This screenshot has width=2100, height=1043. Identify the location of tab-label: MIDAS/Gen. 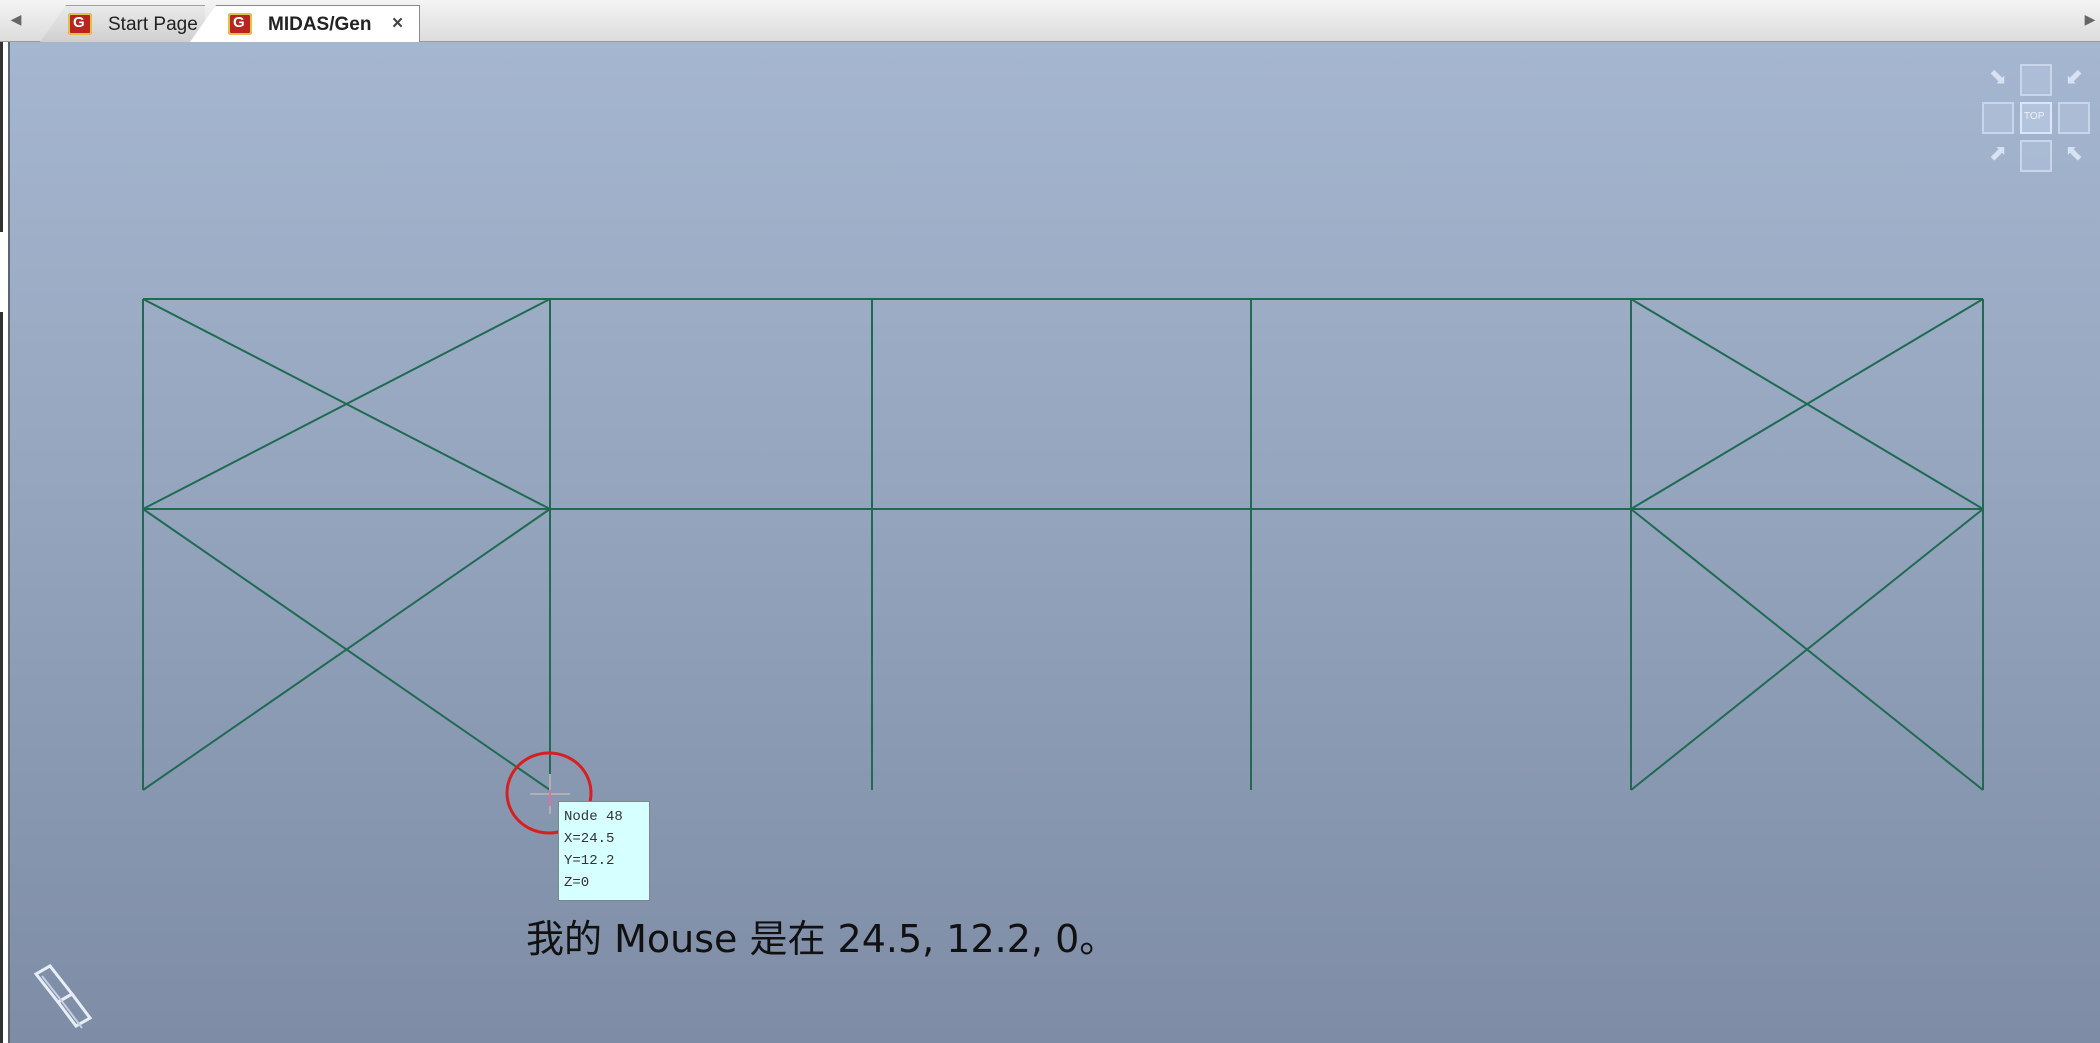
(320, 24).